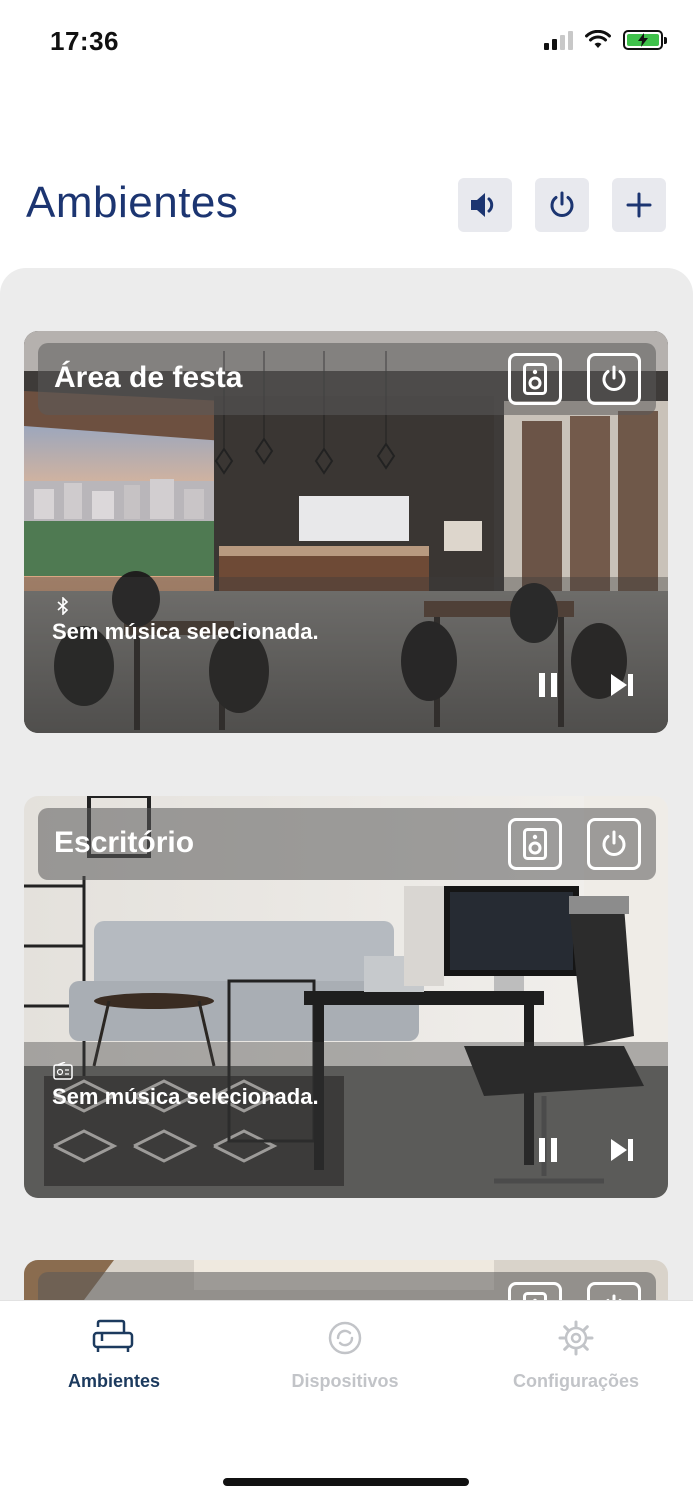 The width and height of the screenshot is (693, 1500). What do you see at coordinates (598, 39) in the screenshot?
I see `wifi-icon` at bounding box center [598, 39].